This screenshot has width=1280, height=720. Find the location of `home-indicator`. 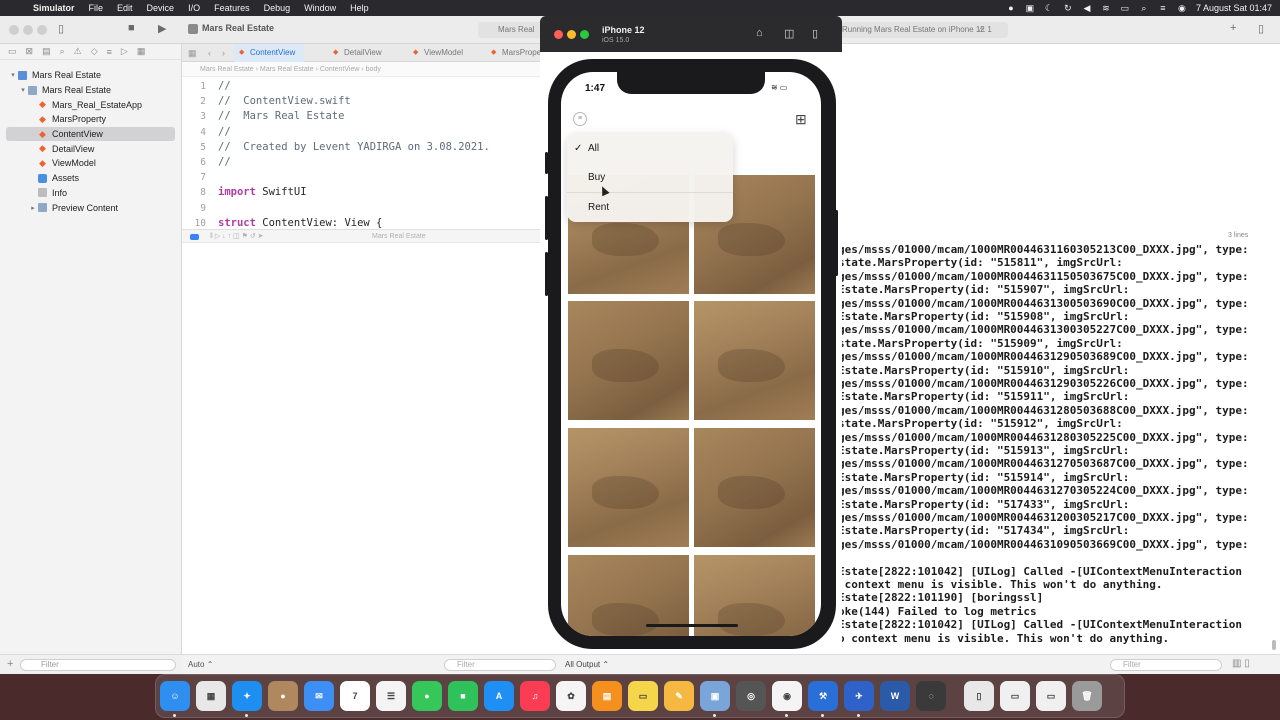

home-indicator is located at coordinates (692, 625).